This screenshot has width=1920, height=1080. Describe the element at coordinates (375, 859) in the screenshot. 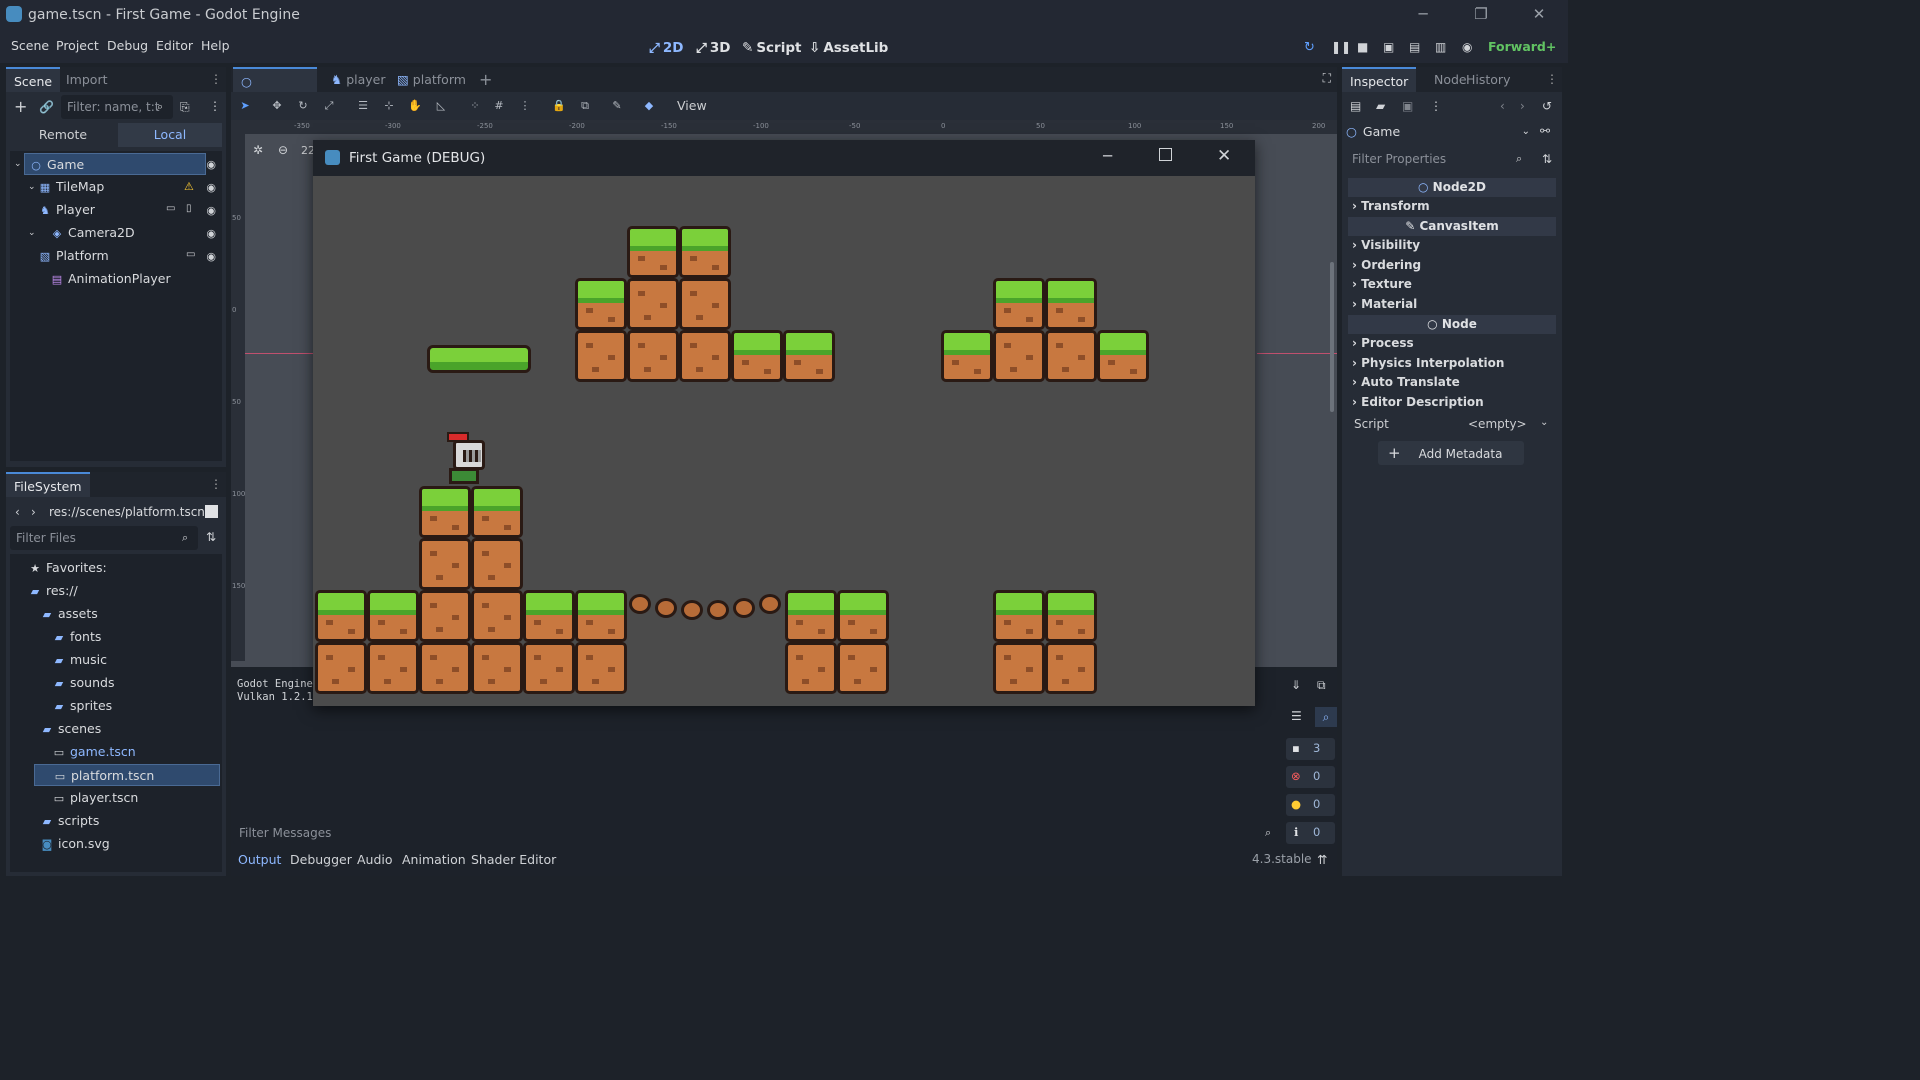

I see `tab-audio: Audio` at that location.